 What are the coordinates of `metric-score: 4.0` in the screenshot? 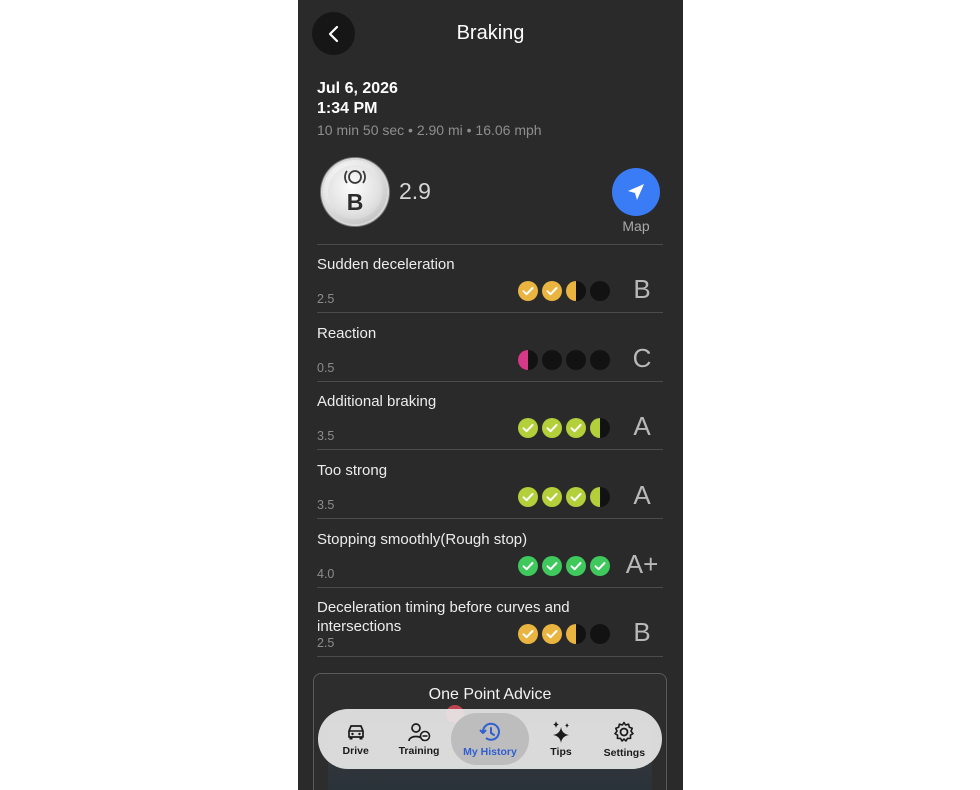 It's located at (326, 574).